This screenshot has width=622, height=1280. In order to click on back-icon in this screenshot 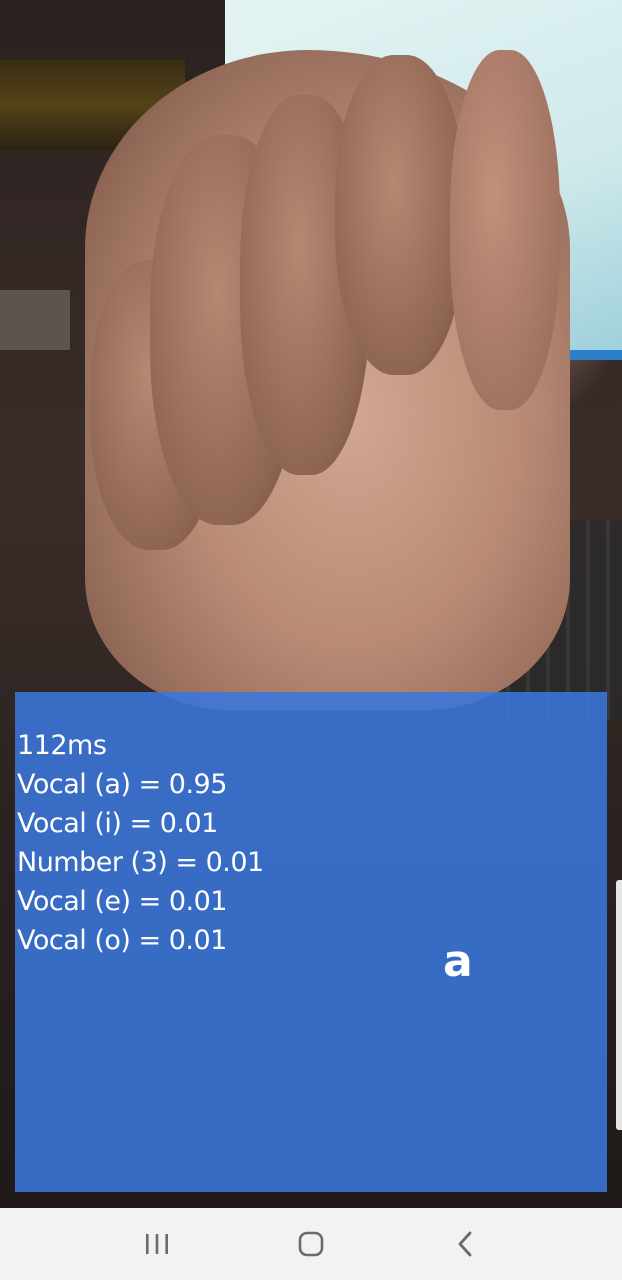, I will do `click(465, 1244)`.